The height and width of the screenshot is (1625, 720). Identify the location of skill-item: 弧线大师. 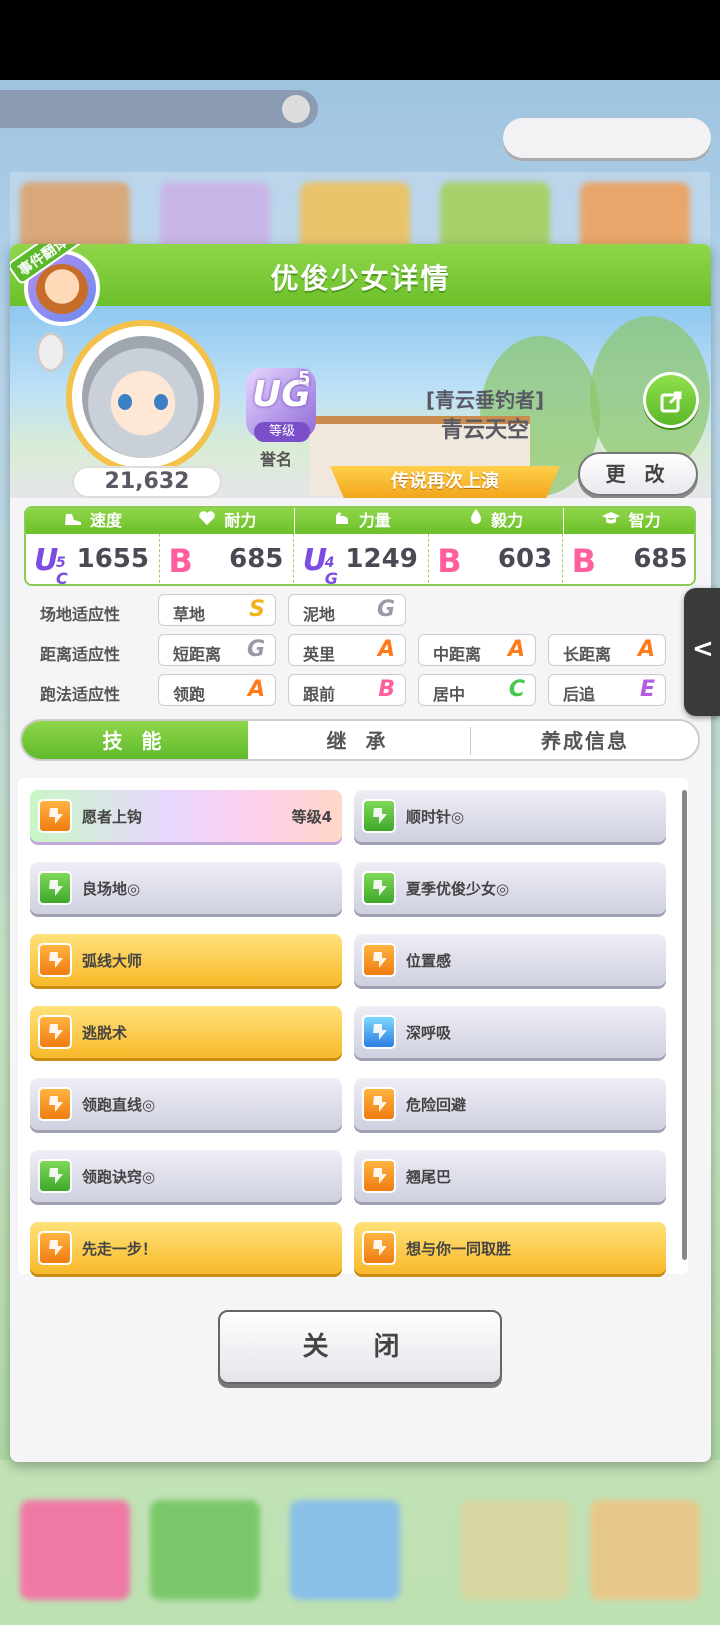
(186, 960).